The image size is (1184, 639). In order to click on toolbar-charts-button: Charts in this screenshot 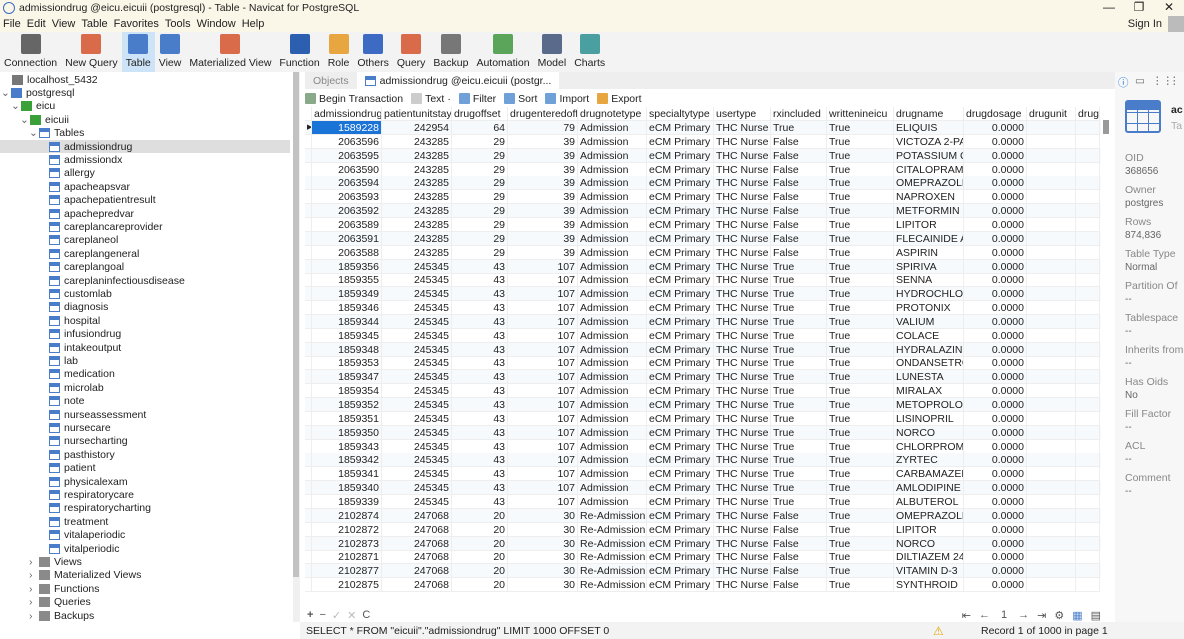, I will do `click(589, 52)`.